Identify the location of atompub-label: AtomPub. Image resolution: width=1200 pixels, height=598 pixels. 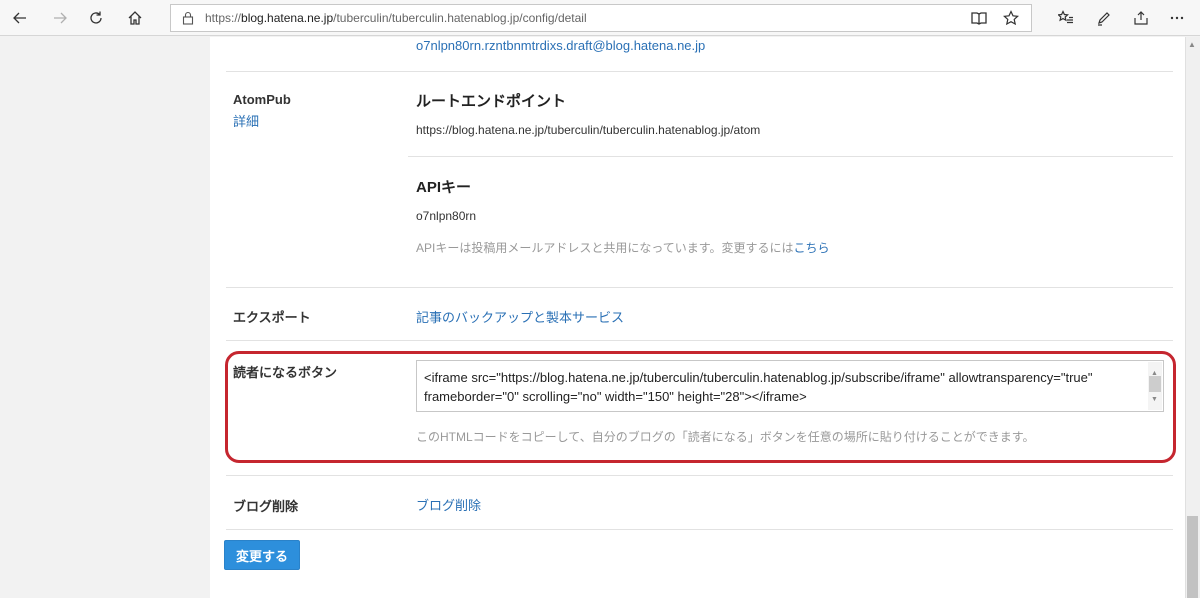
(262, 99).